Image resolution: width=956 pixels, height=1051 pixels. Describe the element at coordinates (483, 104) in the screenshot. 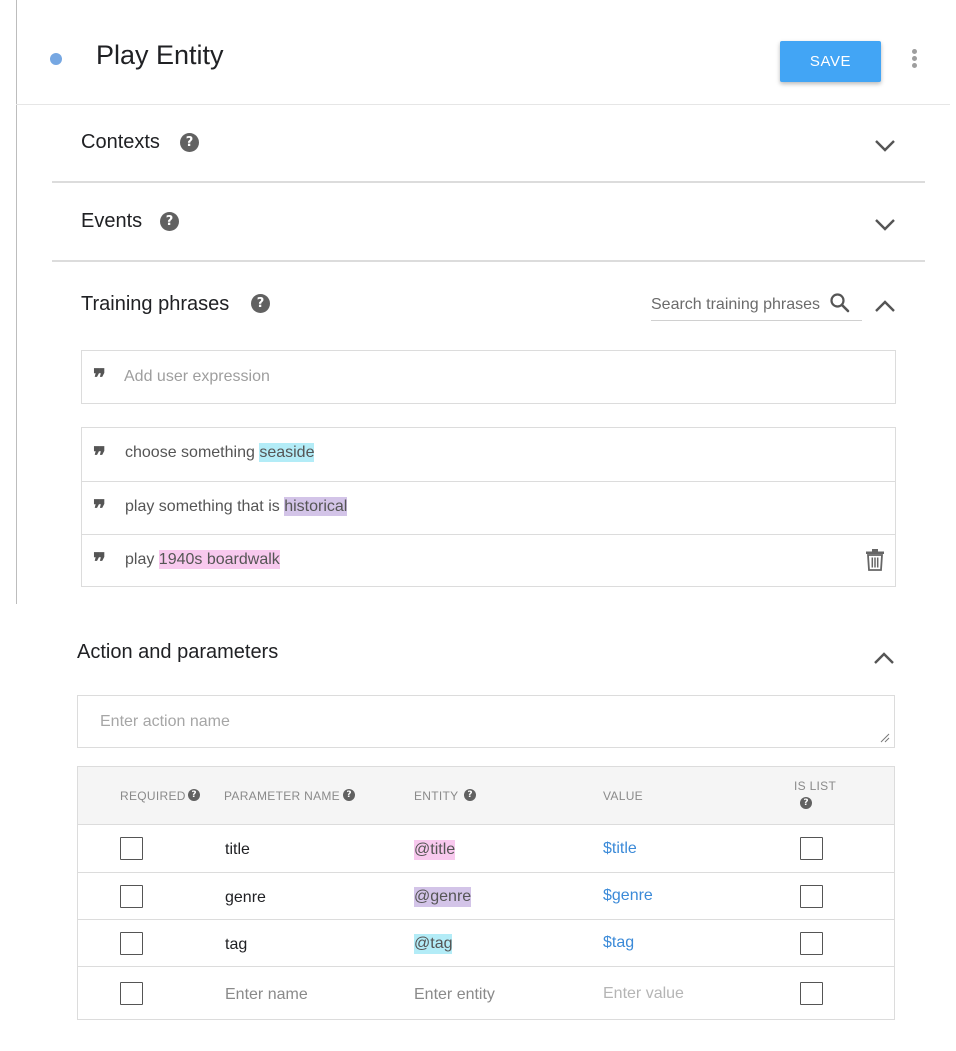

I see `header-divider` at that location.